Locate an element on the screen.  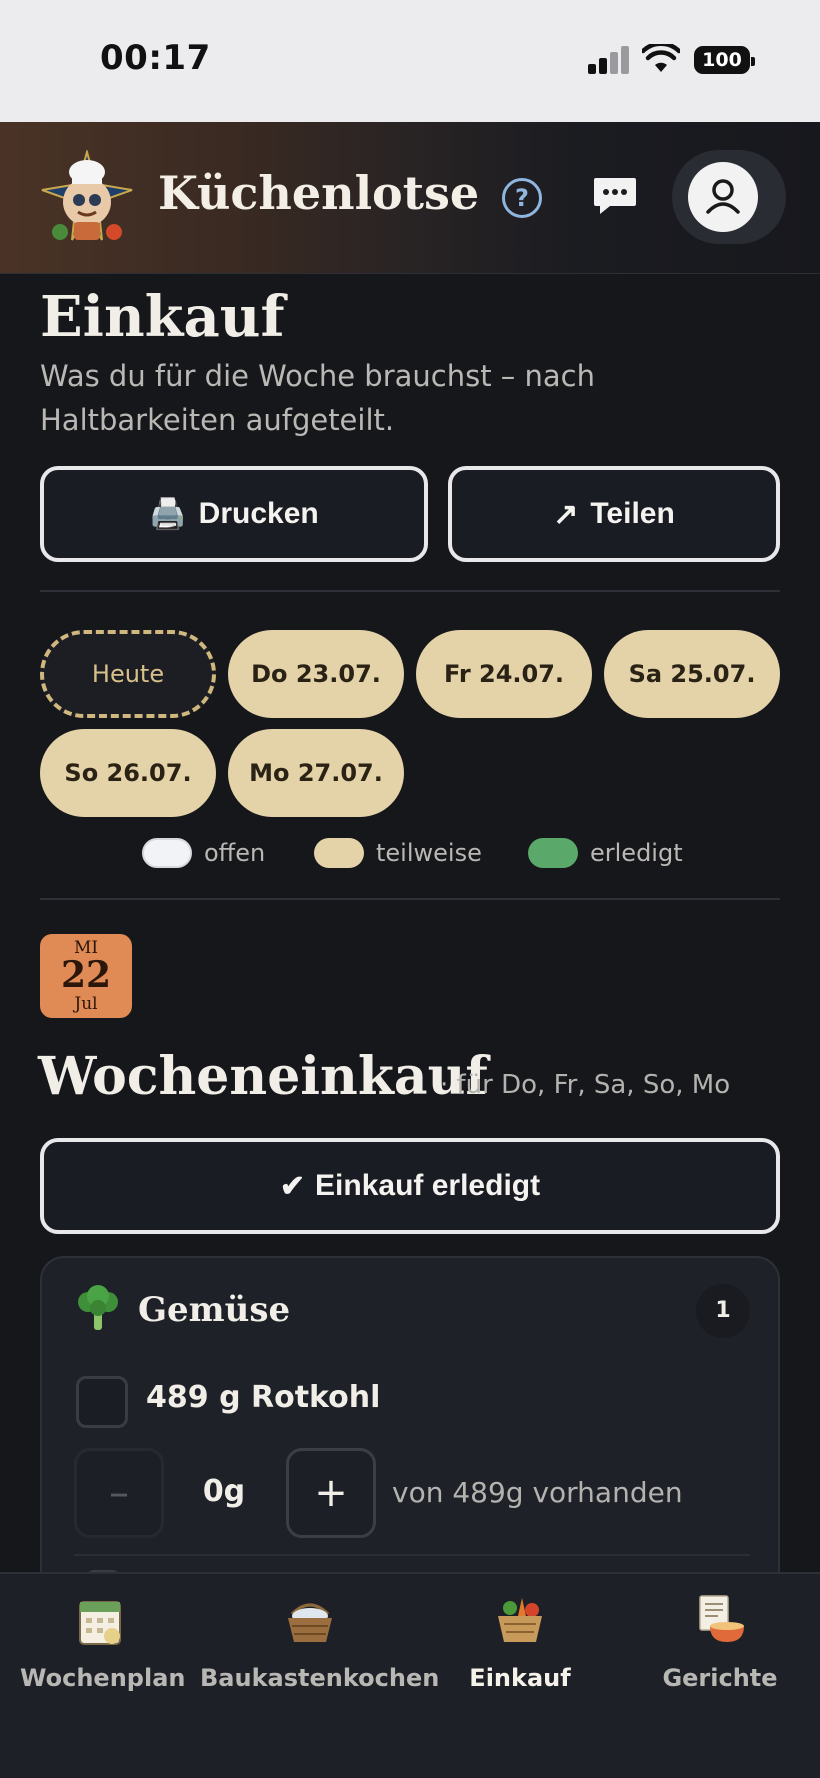
legend-label: offen is located at coordinates (235, 853).